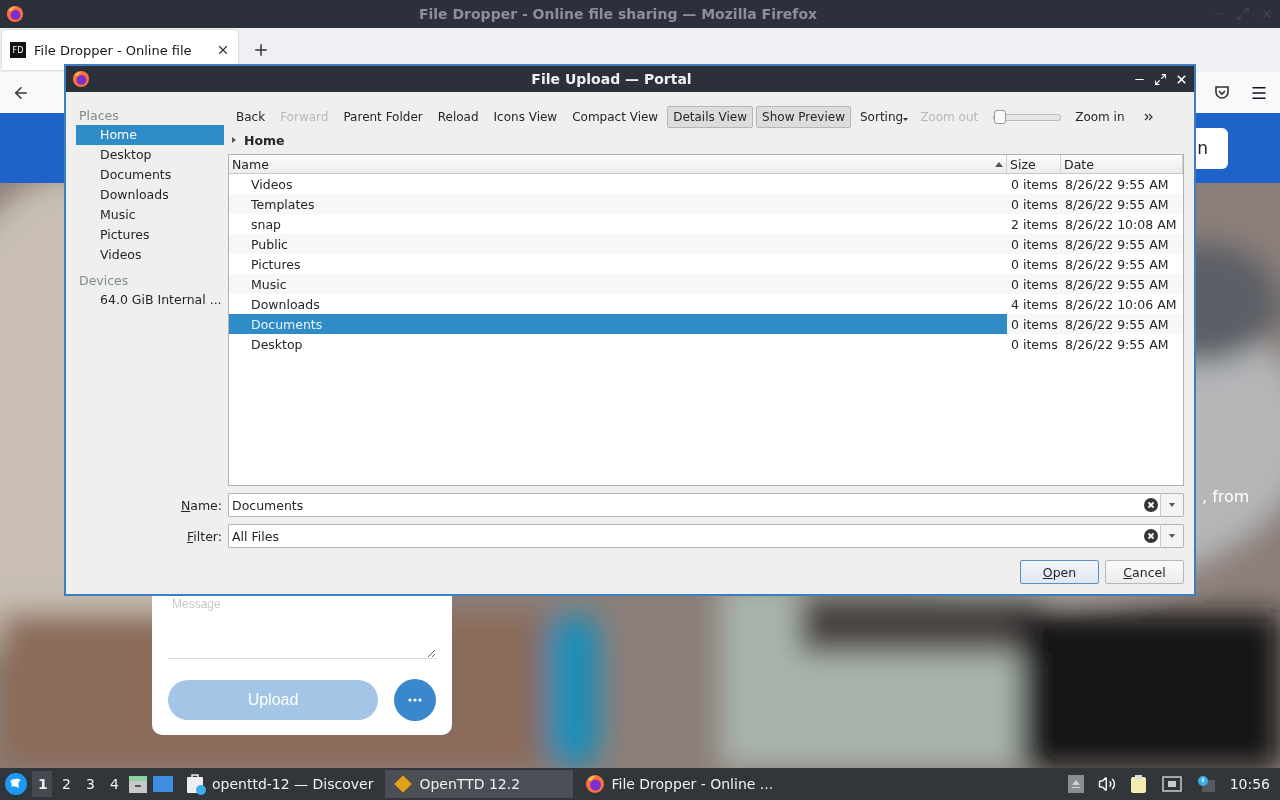 This screenshot has height=800, width=1280. What do you see at coordinates (618, 344) in the screenshot?
I see `file-name: Desktop` at bounding box center [618, 344].